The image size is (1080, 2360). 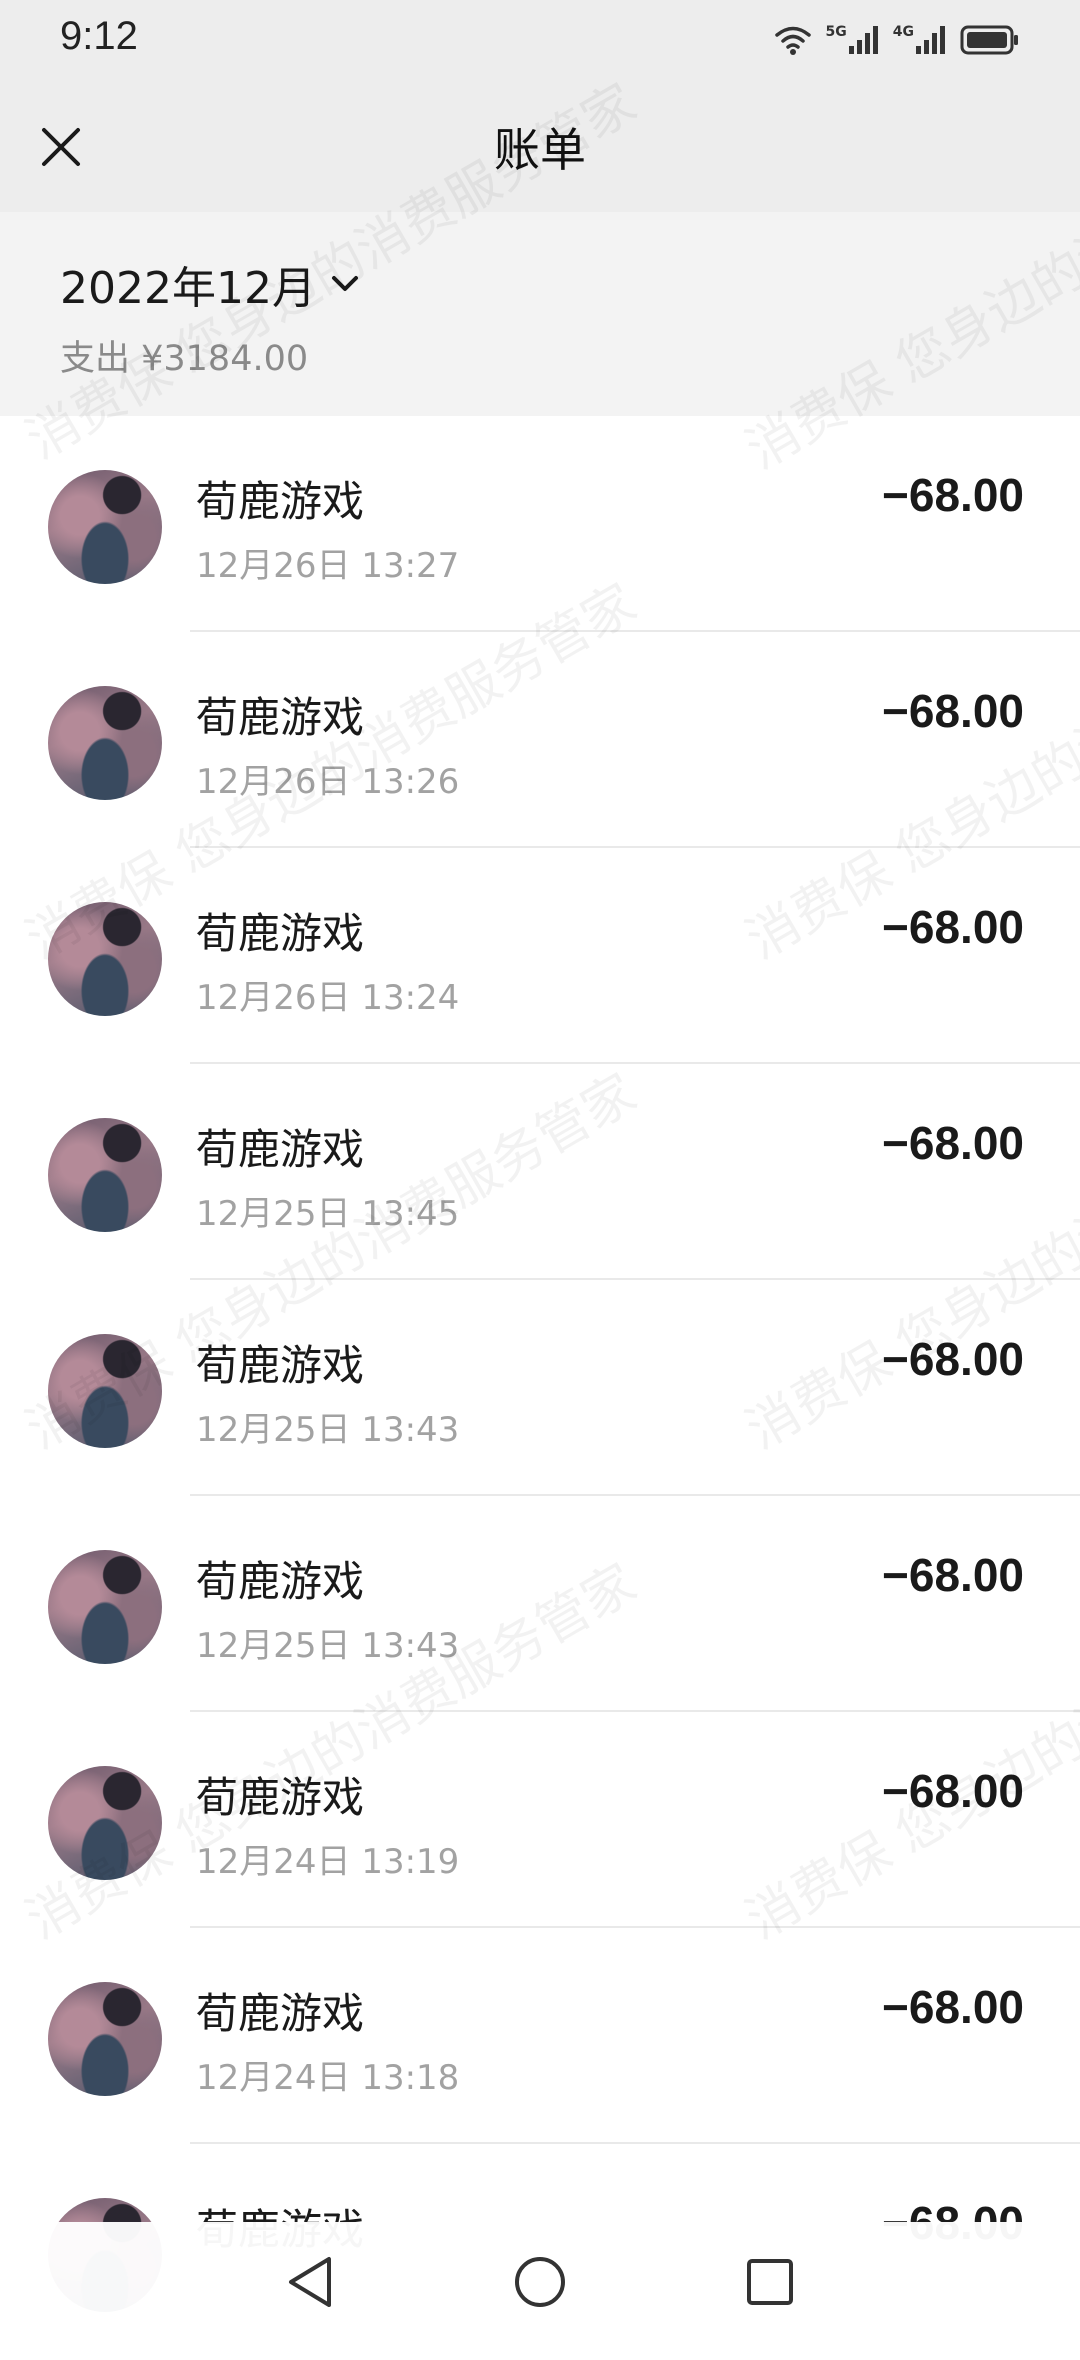 What do you see at coordinates (327, 778) in the screenshot?
I see `transaction-time: 12月26日 13:26` at bounding box center [327, 778].